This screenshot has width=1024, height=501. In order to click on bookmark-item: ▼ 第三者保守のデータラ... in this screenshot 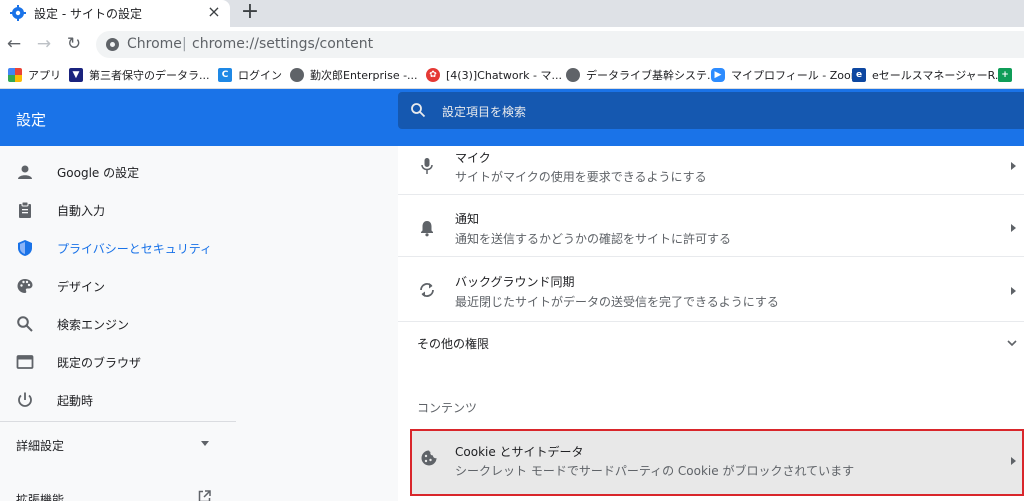, I will do `click(139, 75)`.